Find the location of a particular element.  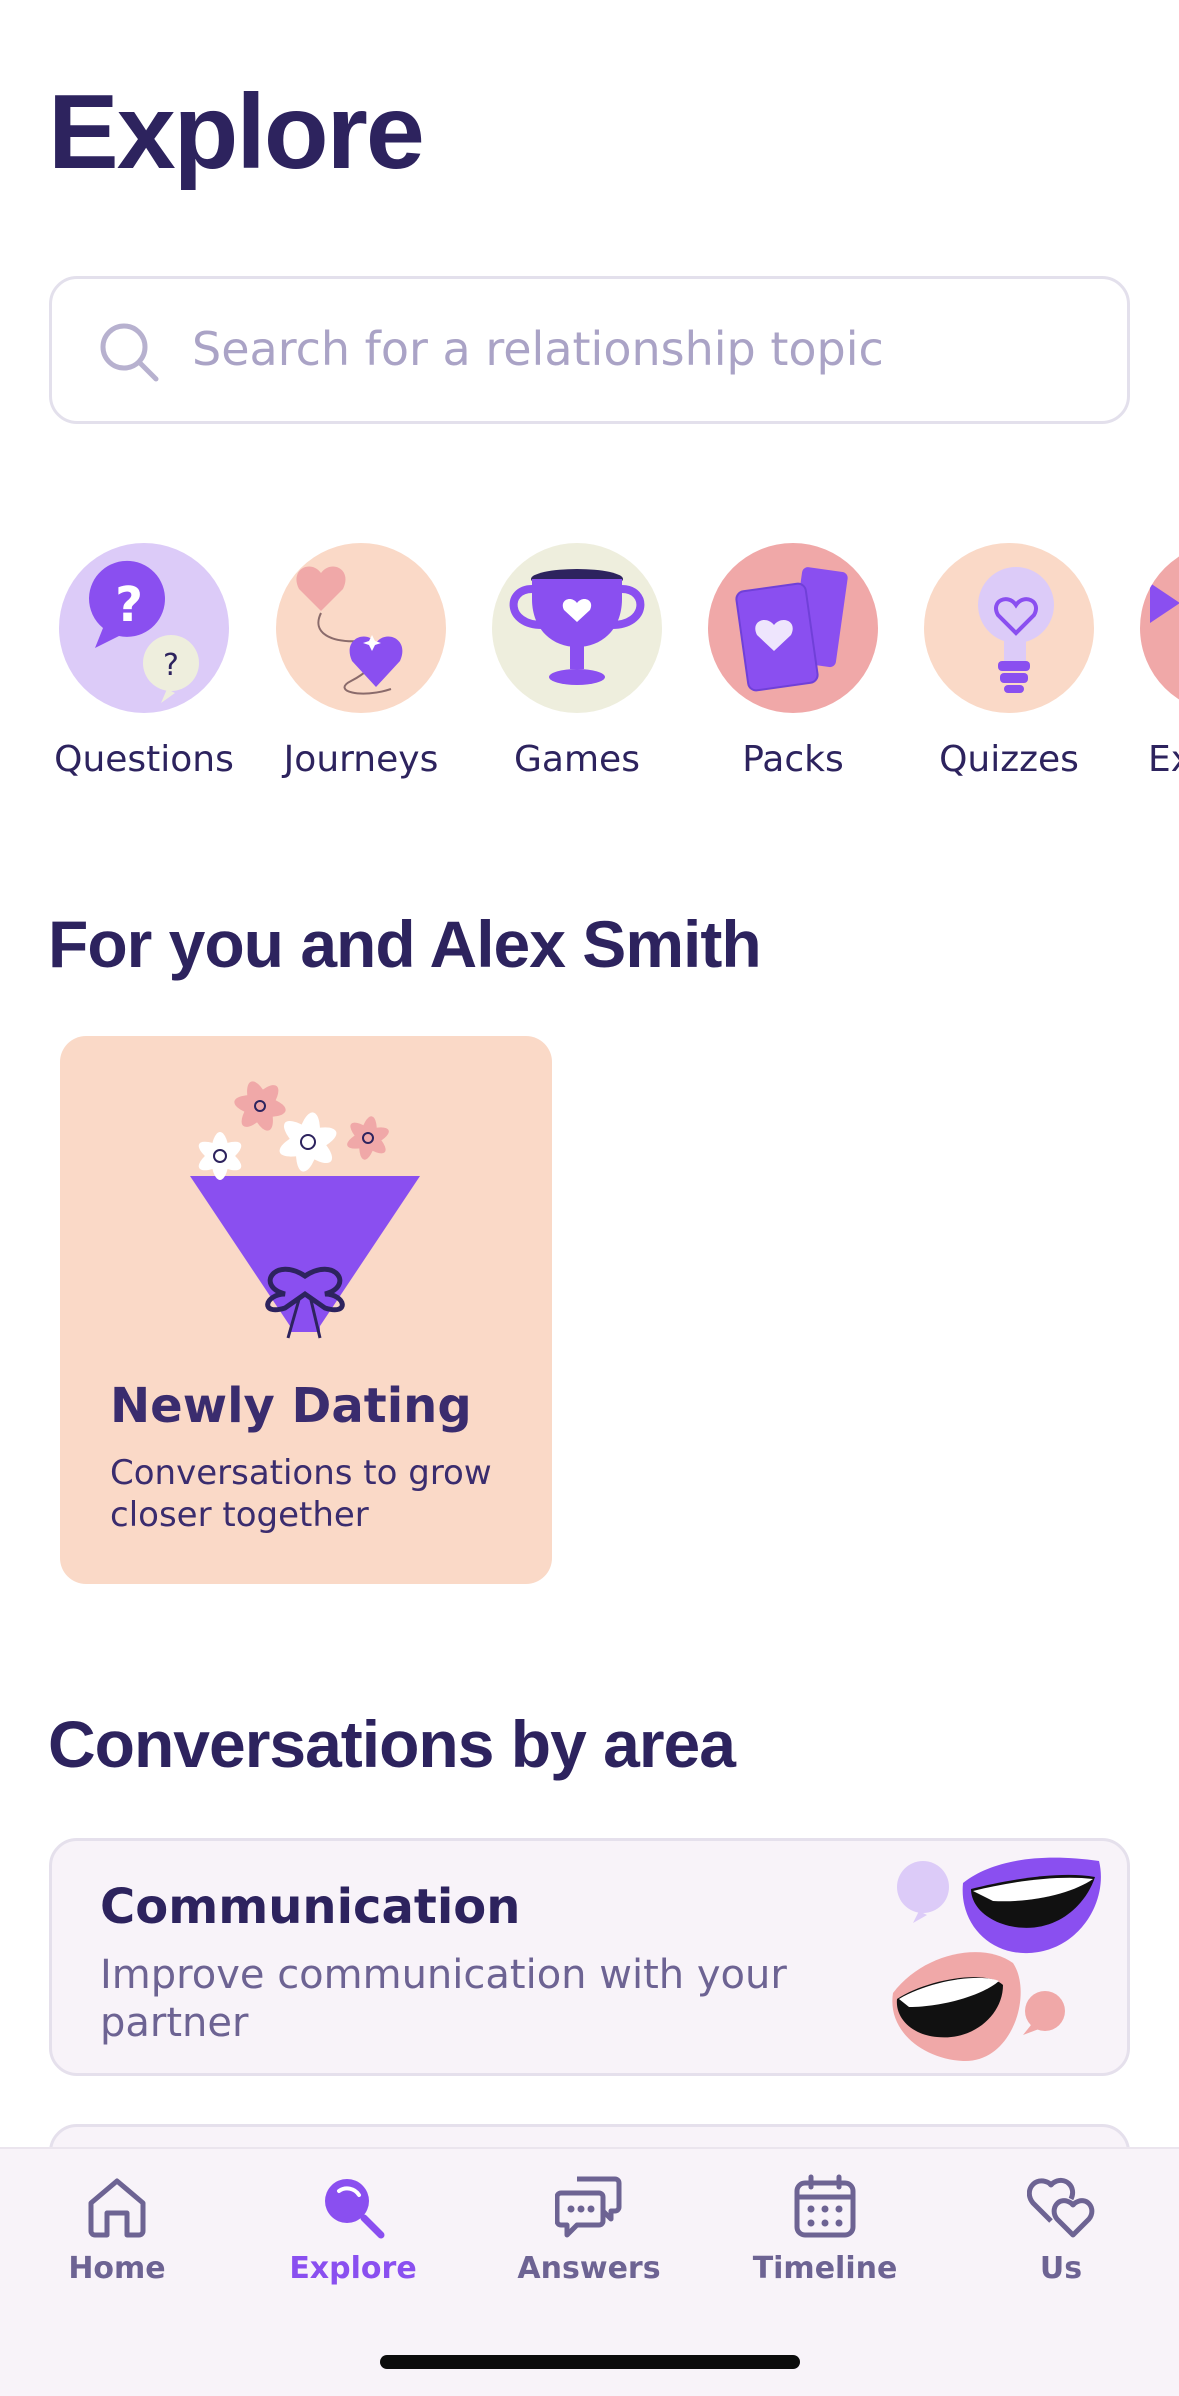

trophy-icon is located at coordinates (577, 628).